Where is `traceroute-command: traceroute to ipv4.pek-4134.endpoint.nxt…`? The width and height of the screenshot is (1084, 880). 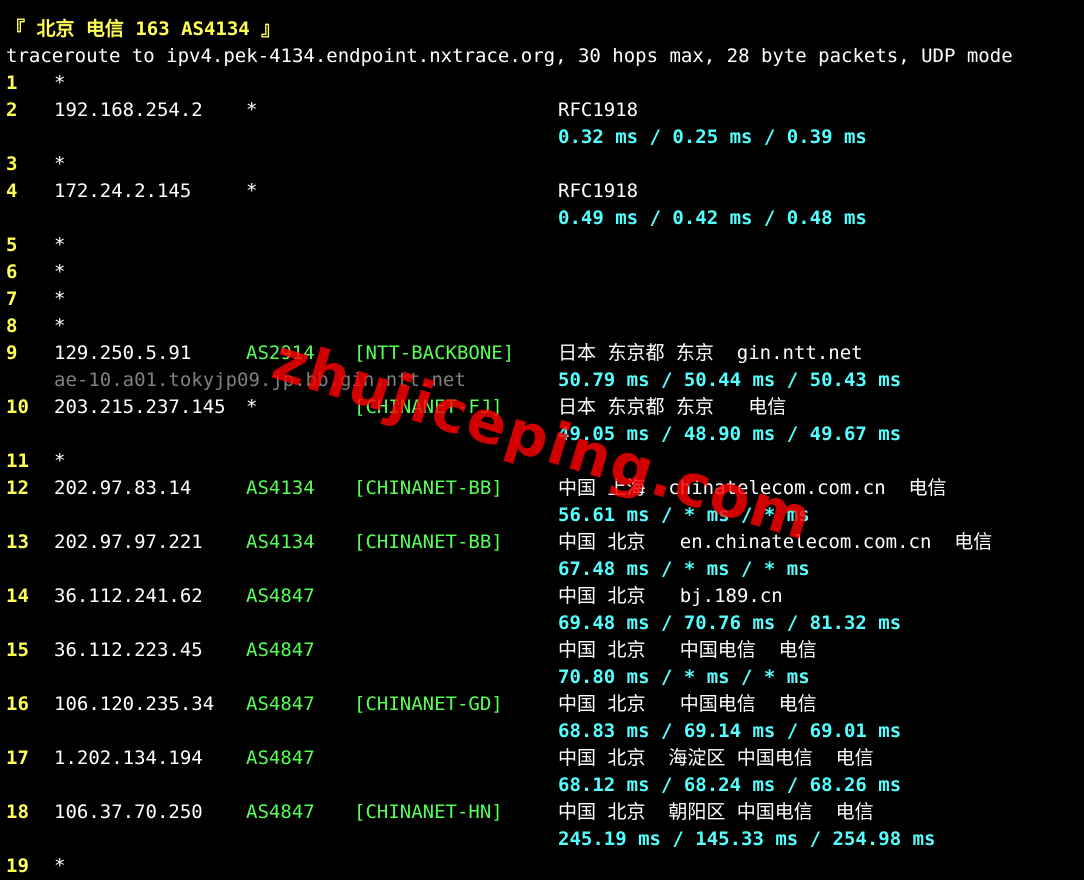 traceroute-command: traceroute to ipv4.pek-4134.endpoint.nxt… is located at coordinates (509, 56).